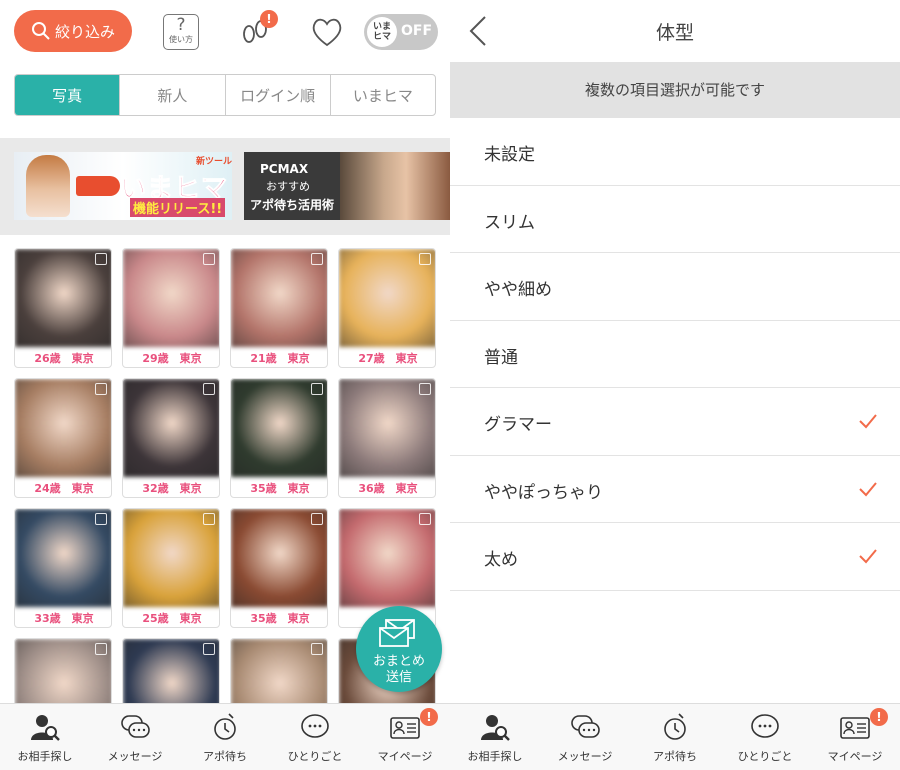  I want to click on body-type-option: 未設定, so click(675, 152).